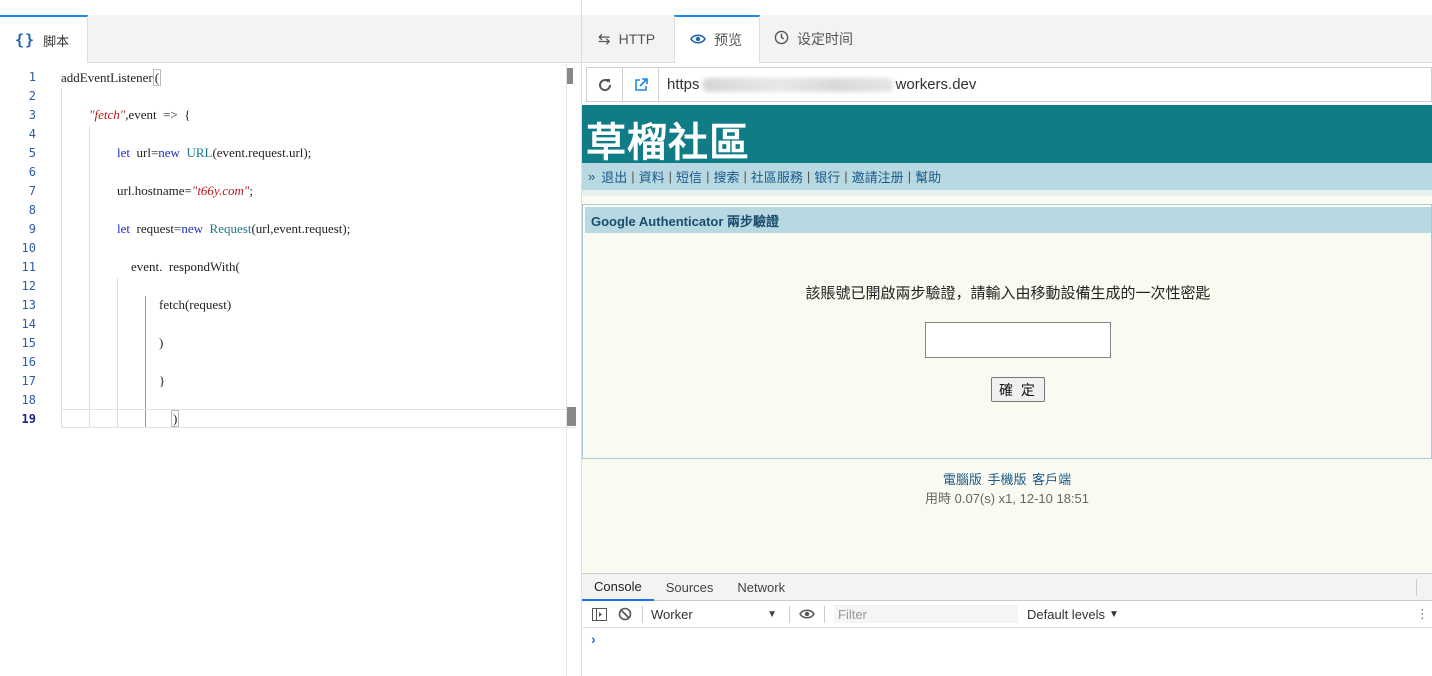 This screenshot has width=1432, height=676. I want to click on code-token: addEventListener, so click(107, 77).